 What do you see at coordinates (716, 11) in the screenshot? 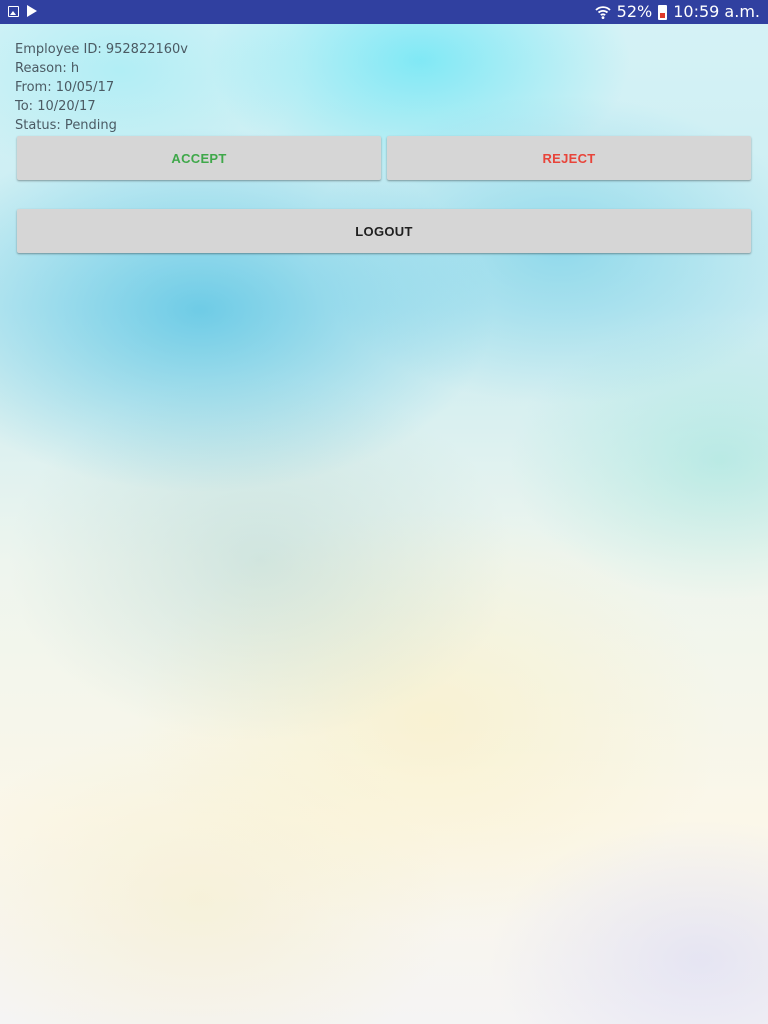
I see `clock: 10:59 a.m.` at bounding box center [716, 11].